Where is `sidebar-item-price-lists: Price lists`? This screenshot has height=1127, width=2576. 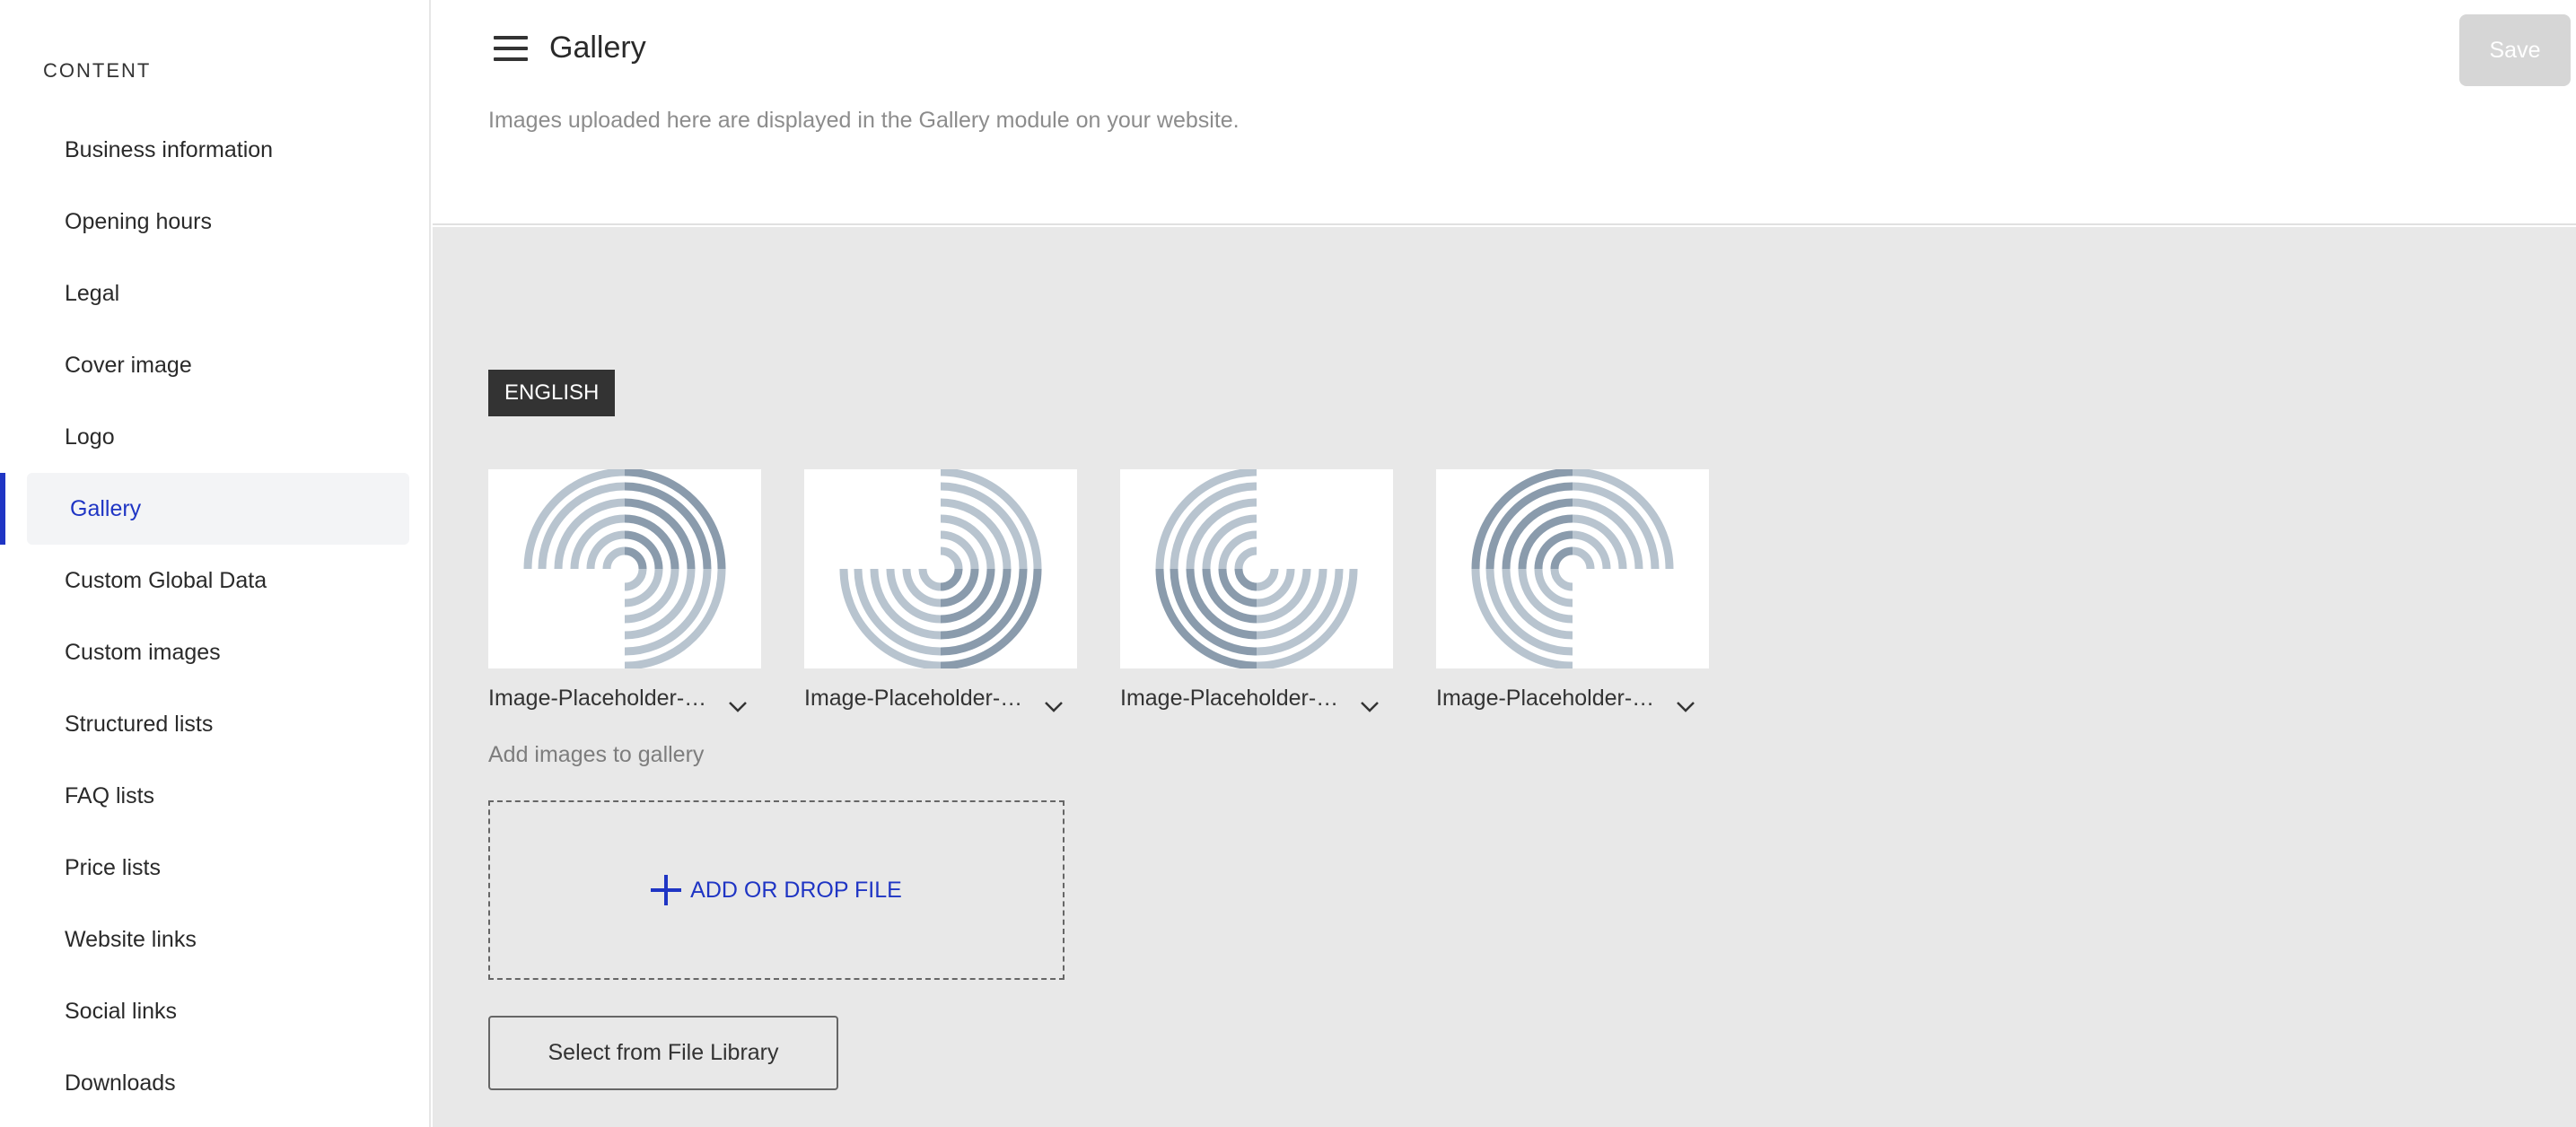 sidebar-item-price-lists: Price lists is located at coordinates (215, 868).